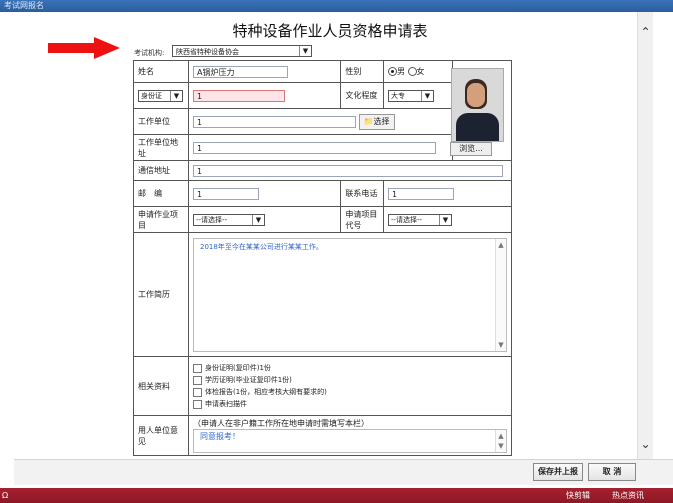 Image resolution: width=673 pixels, height=503 pixels. Describe the element at coordinates (558, 472) in the screenshot. I see `save-submit-button: 保存并上报` at that location.